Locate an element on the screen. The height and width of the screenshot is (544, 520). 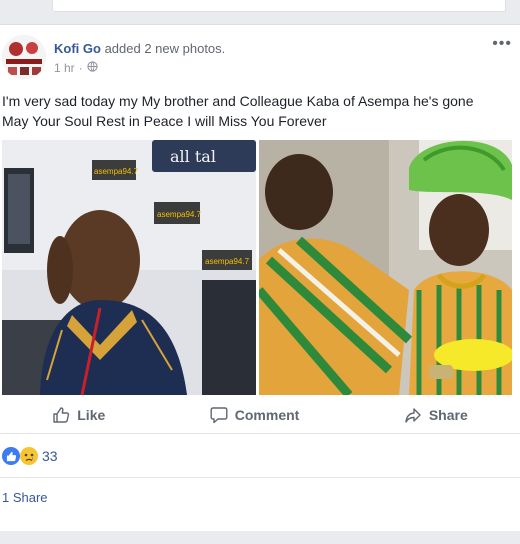
comment-label: Comment is located at coordinates (267, 415).